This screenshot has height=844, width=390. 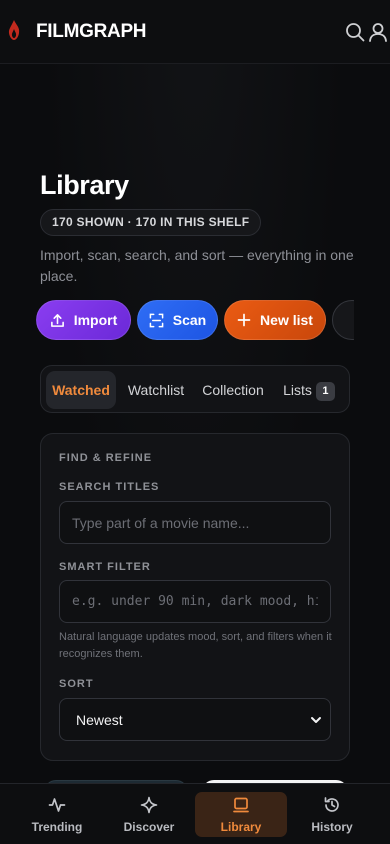 What do you see at coordinates (91, 32) in the screenshot?
I see `brand-name: FILMGRAPH` at bounding box center [91, 32].